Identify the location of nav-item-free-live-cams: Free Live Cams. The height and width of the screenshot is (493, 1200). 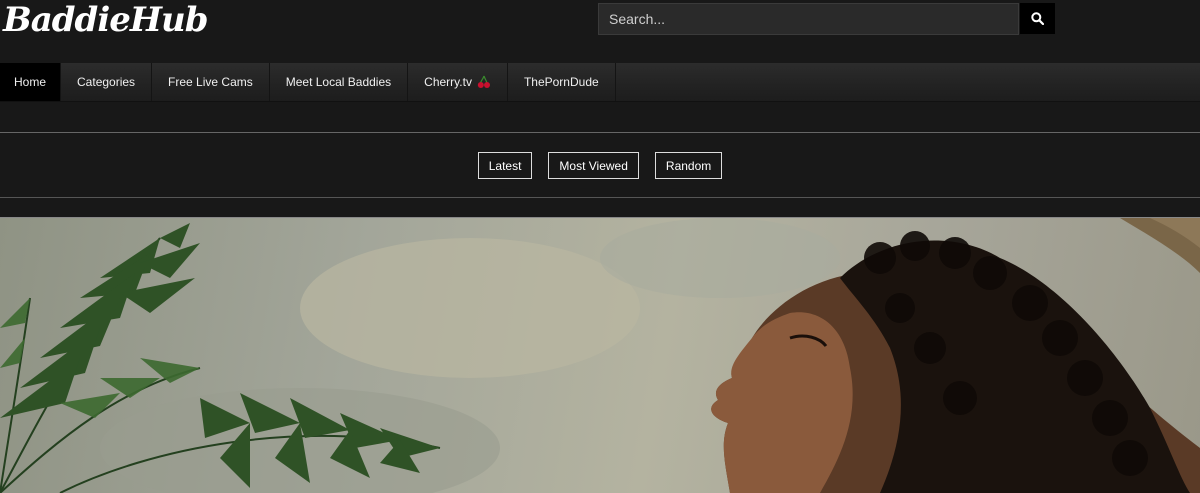
(211, 82).